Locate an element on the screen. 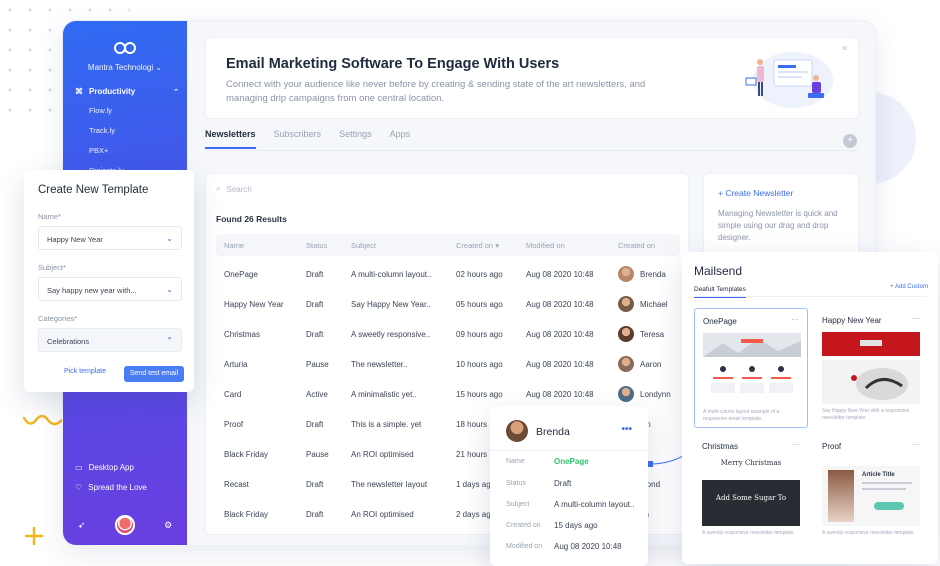 Image resolution: width=940 pixels, height=566 pixels. divider is located at coordinates (569, 450).